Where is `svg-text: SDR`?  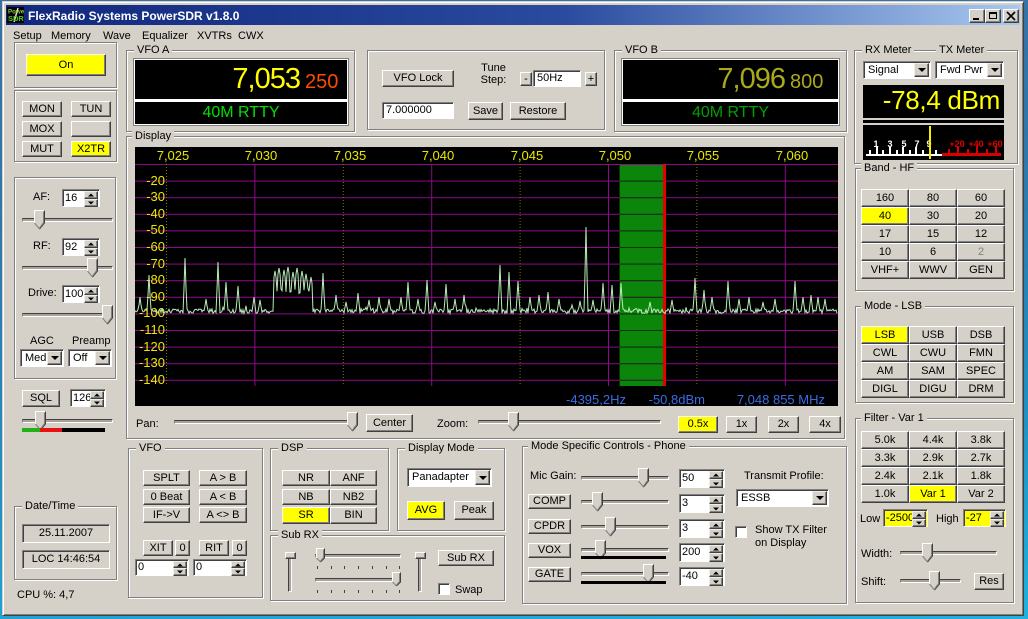 svg-text: SDR is located at coordinates (16, 18).